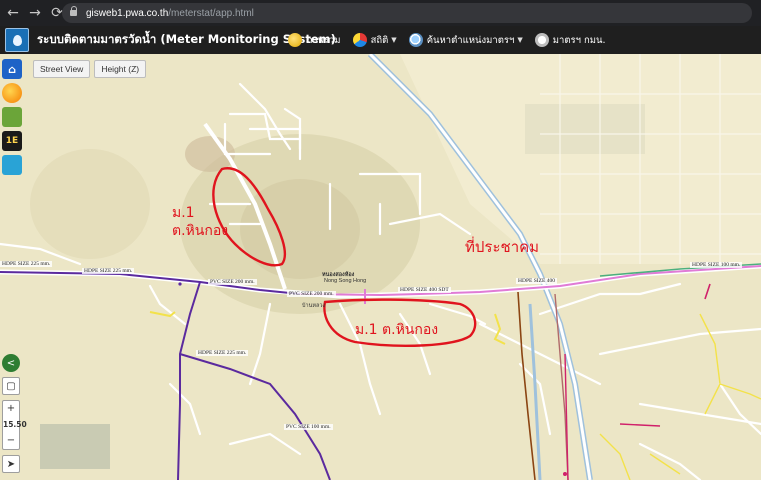 This screenshot has height=480, width=761. What do you see at coordinates (424, 290) in the screenshot?
I see `pipe-label: HDPE SIZE 400 SDT` at bounding box center [424, 290].